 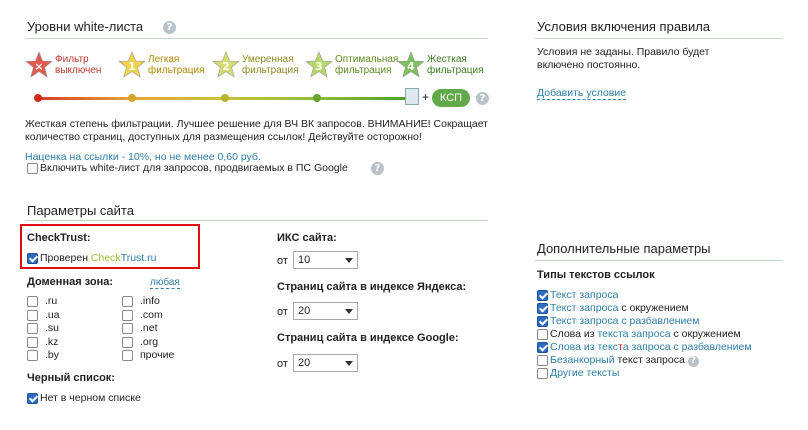 I want to click on level-label-line1: Умеренная, so click(x=268, y=59).